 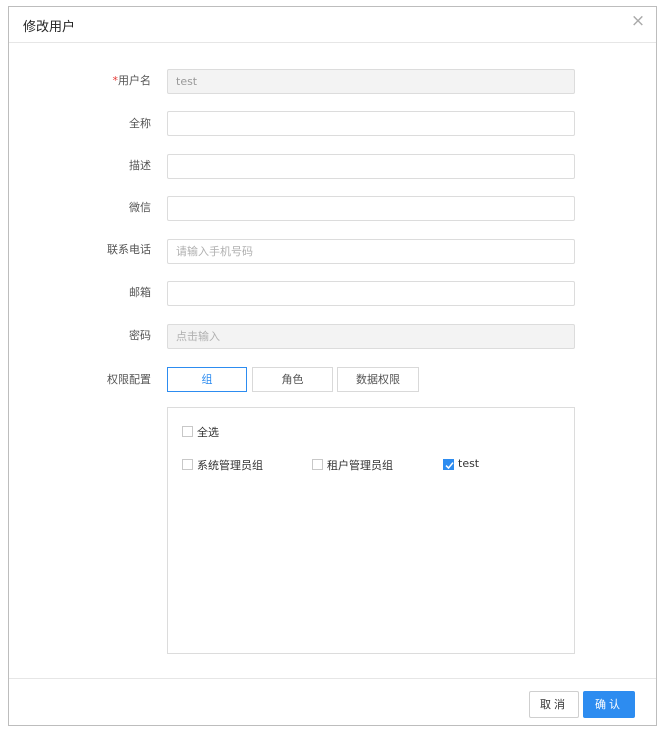 What do you see at coordinates (371, 166) in the screenshot?
I see `description-input` at bounding box center [371, 166].